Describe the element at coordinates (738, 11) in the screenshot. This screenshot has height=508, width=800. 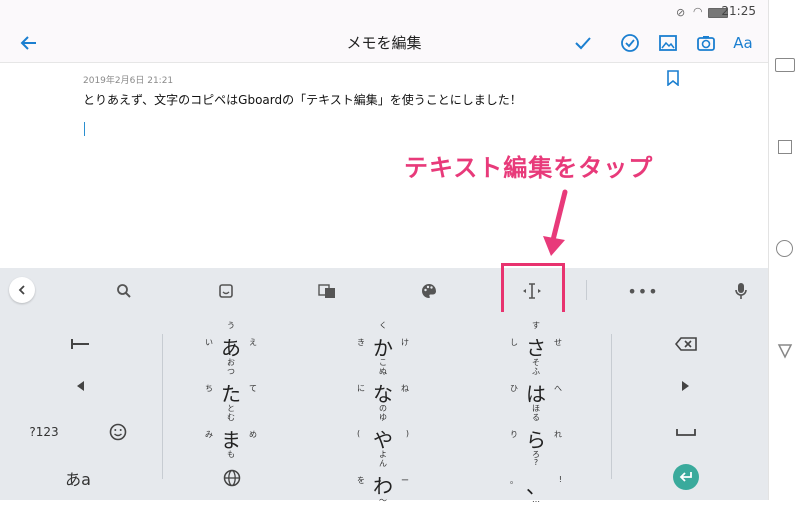
I see `status-time: 21:25` at that location.